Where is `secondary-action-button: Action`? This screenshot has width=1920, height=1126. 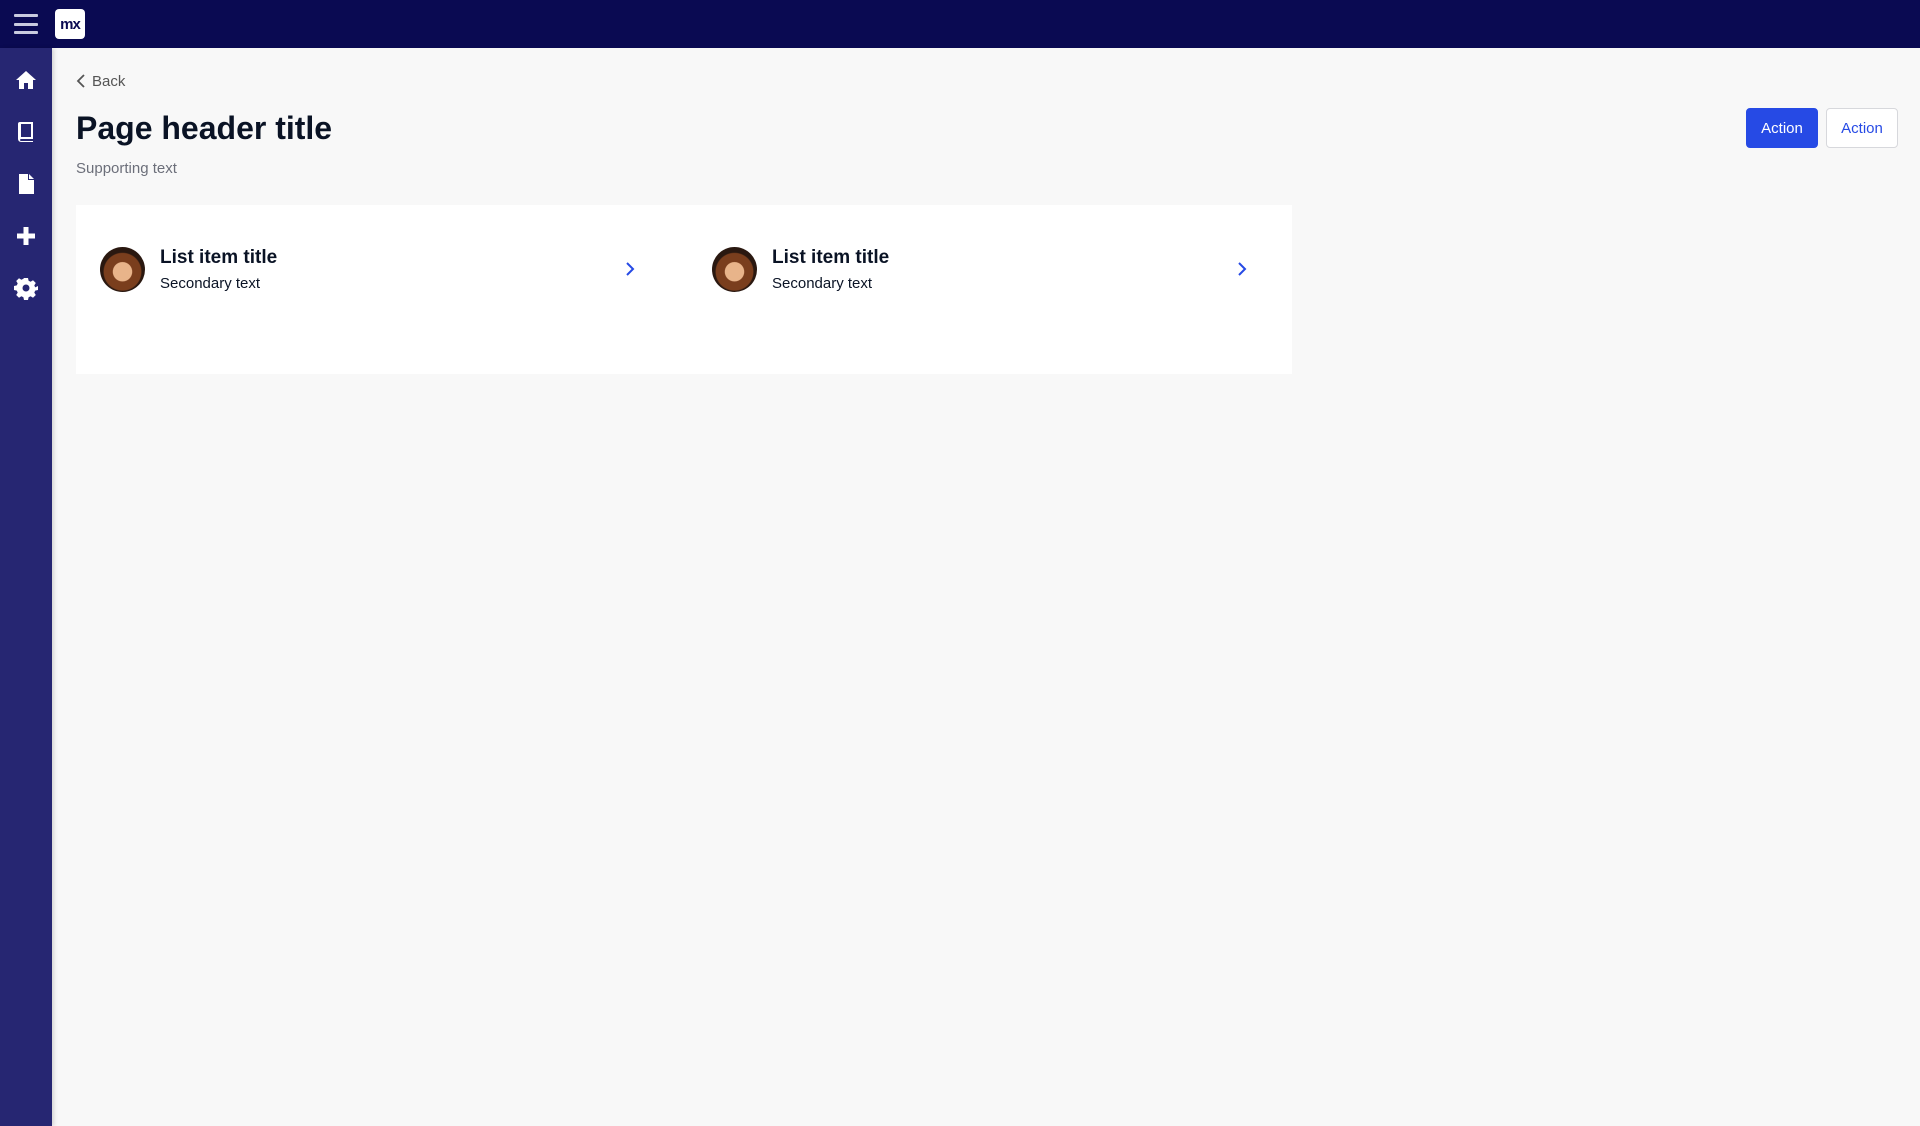
secondary-action-button: Action is located at coordinates (1862, 128).